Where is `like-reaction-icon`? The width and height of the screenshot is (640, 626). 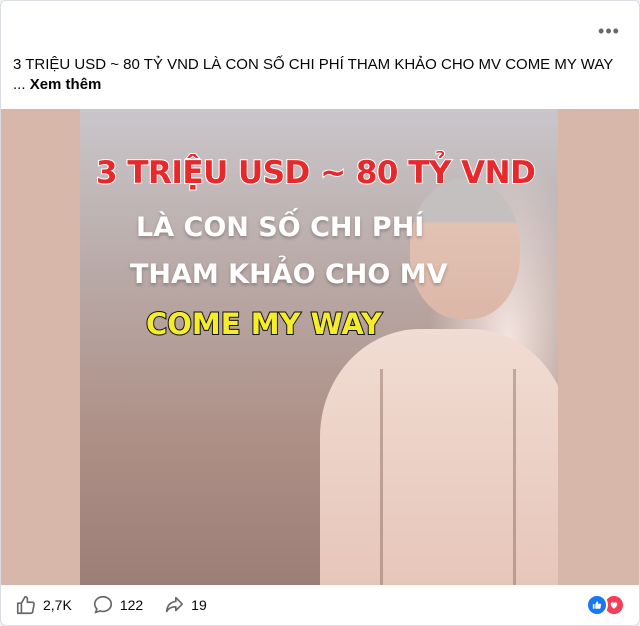 like-reaction-icon is located at coordinates (597, 605).